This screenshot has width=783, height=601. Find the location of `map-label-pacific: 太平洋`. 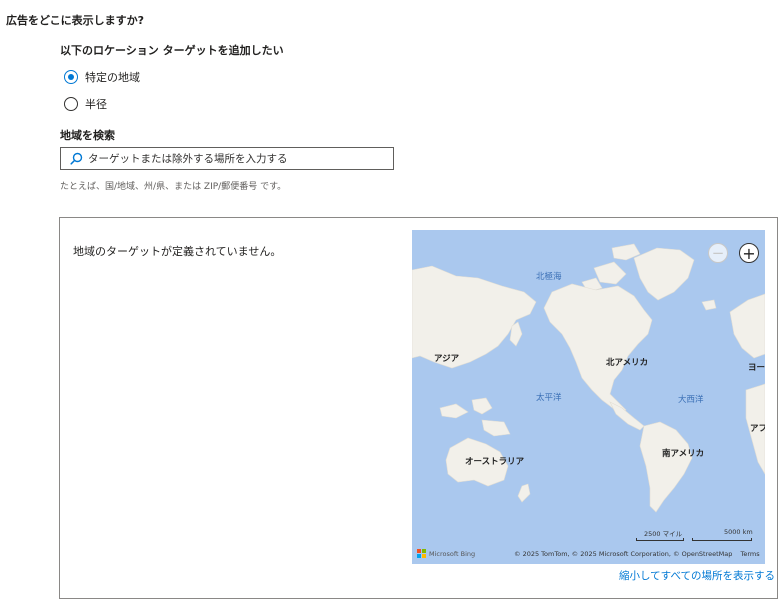

map-label-pacific: 太平洋 is located at coordinates (549, 398).